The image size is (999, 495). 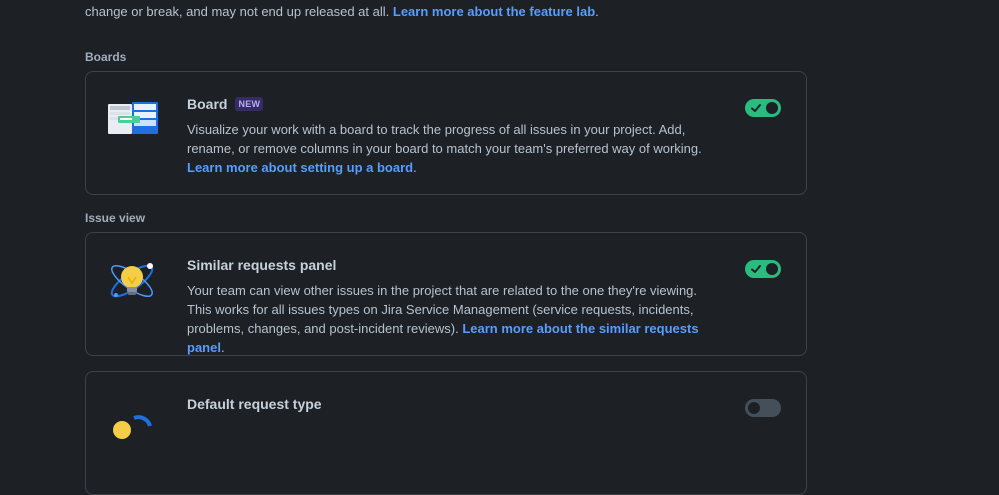 What do you see at coordinates (134, 281) in the screenshot?
I see `lightbulb-orbit-icon` at bounding box center [134, 281].